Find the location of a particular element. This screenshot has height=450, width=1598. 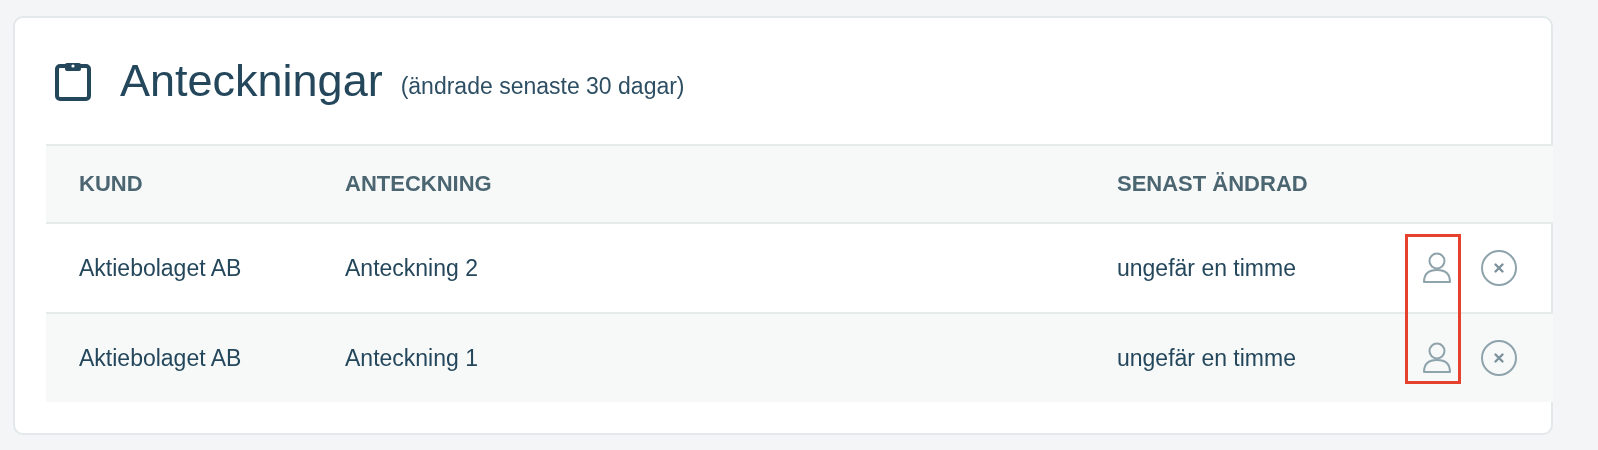

column-header: KUND is located at coordinates (111, 184).